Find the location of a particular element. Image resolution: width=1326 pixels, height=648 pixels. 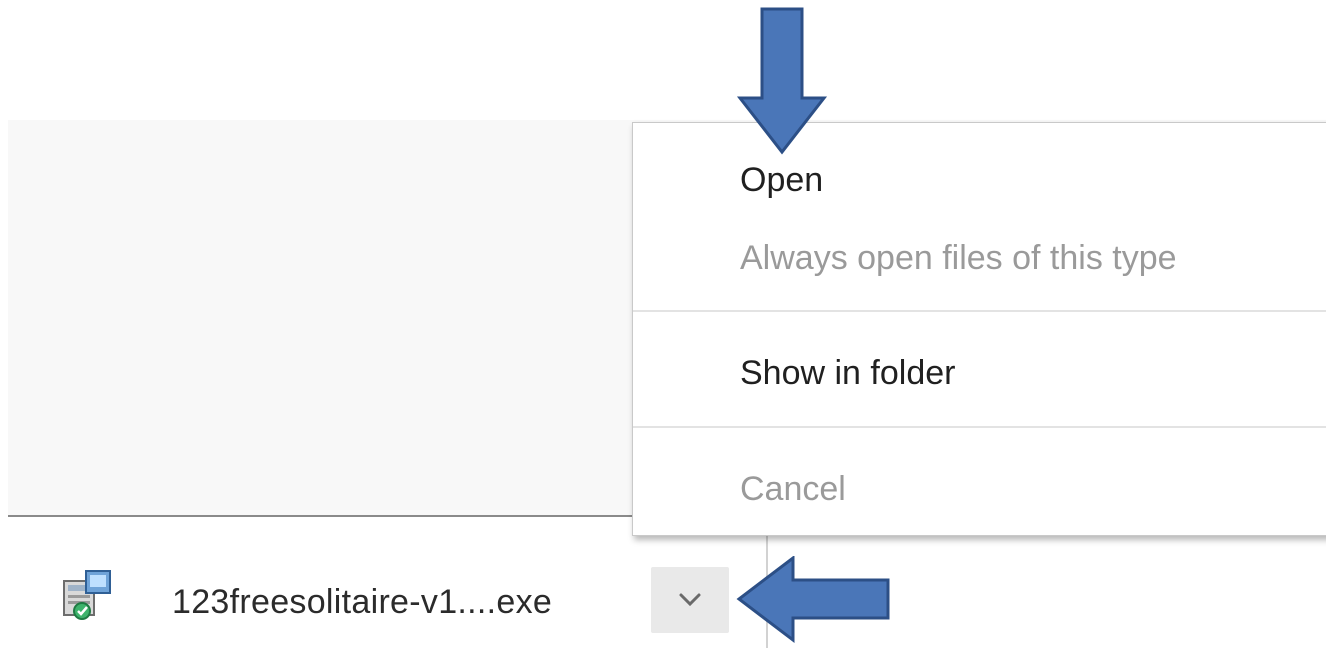

installer-icon is located at coordinates (87, 595).